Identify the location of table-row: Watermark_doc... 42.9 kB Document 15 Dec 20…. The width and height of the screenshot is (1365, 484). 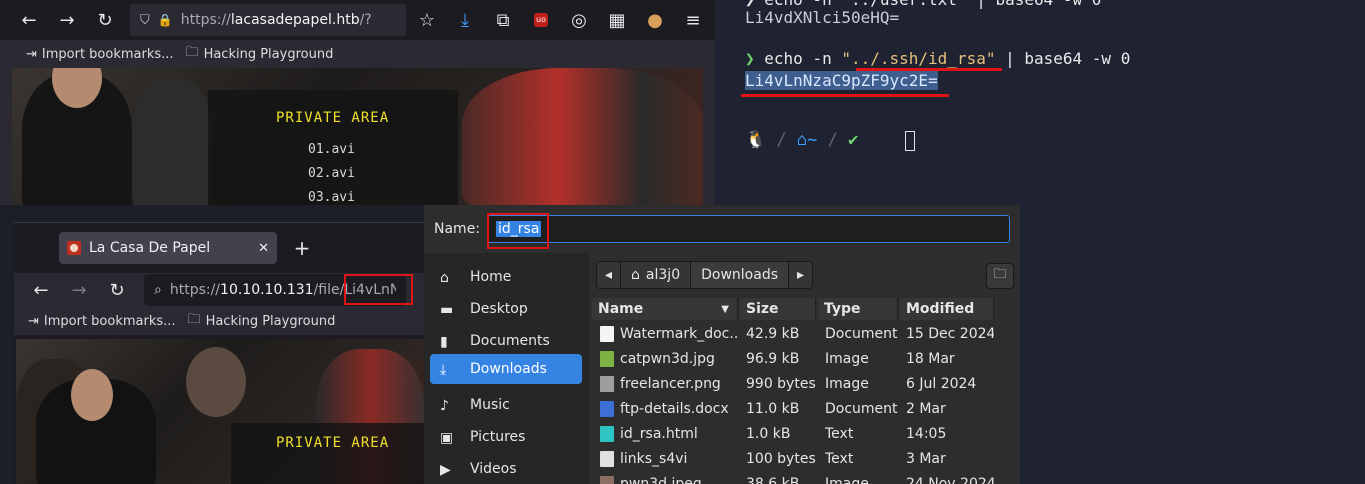
(793, 334).